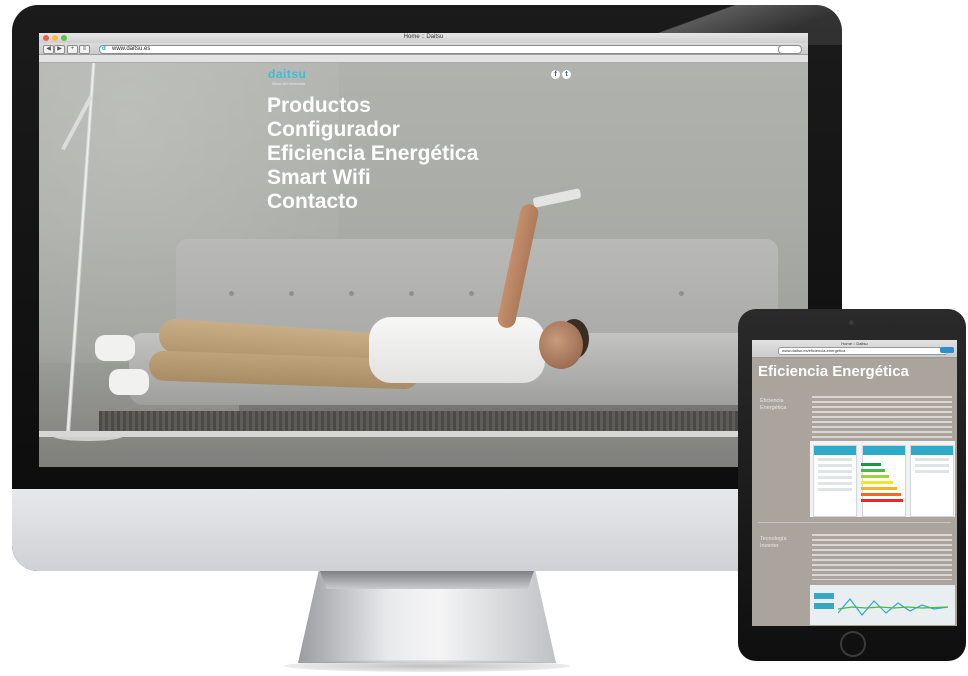 The width and height of the screenshot is (968, 676). I want to click on floor-edge, so click(423, 434).